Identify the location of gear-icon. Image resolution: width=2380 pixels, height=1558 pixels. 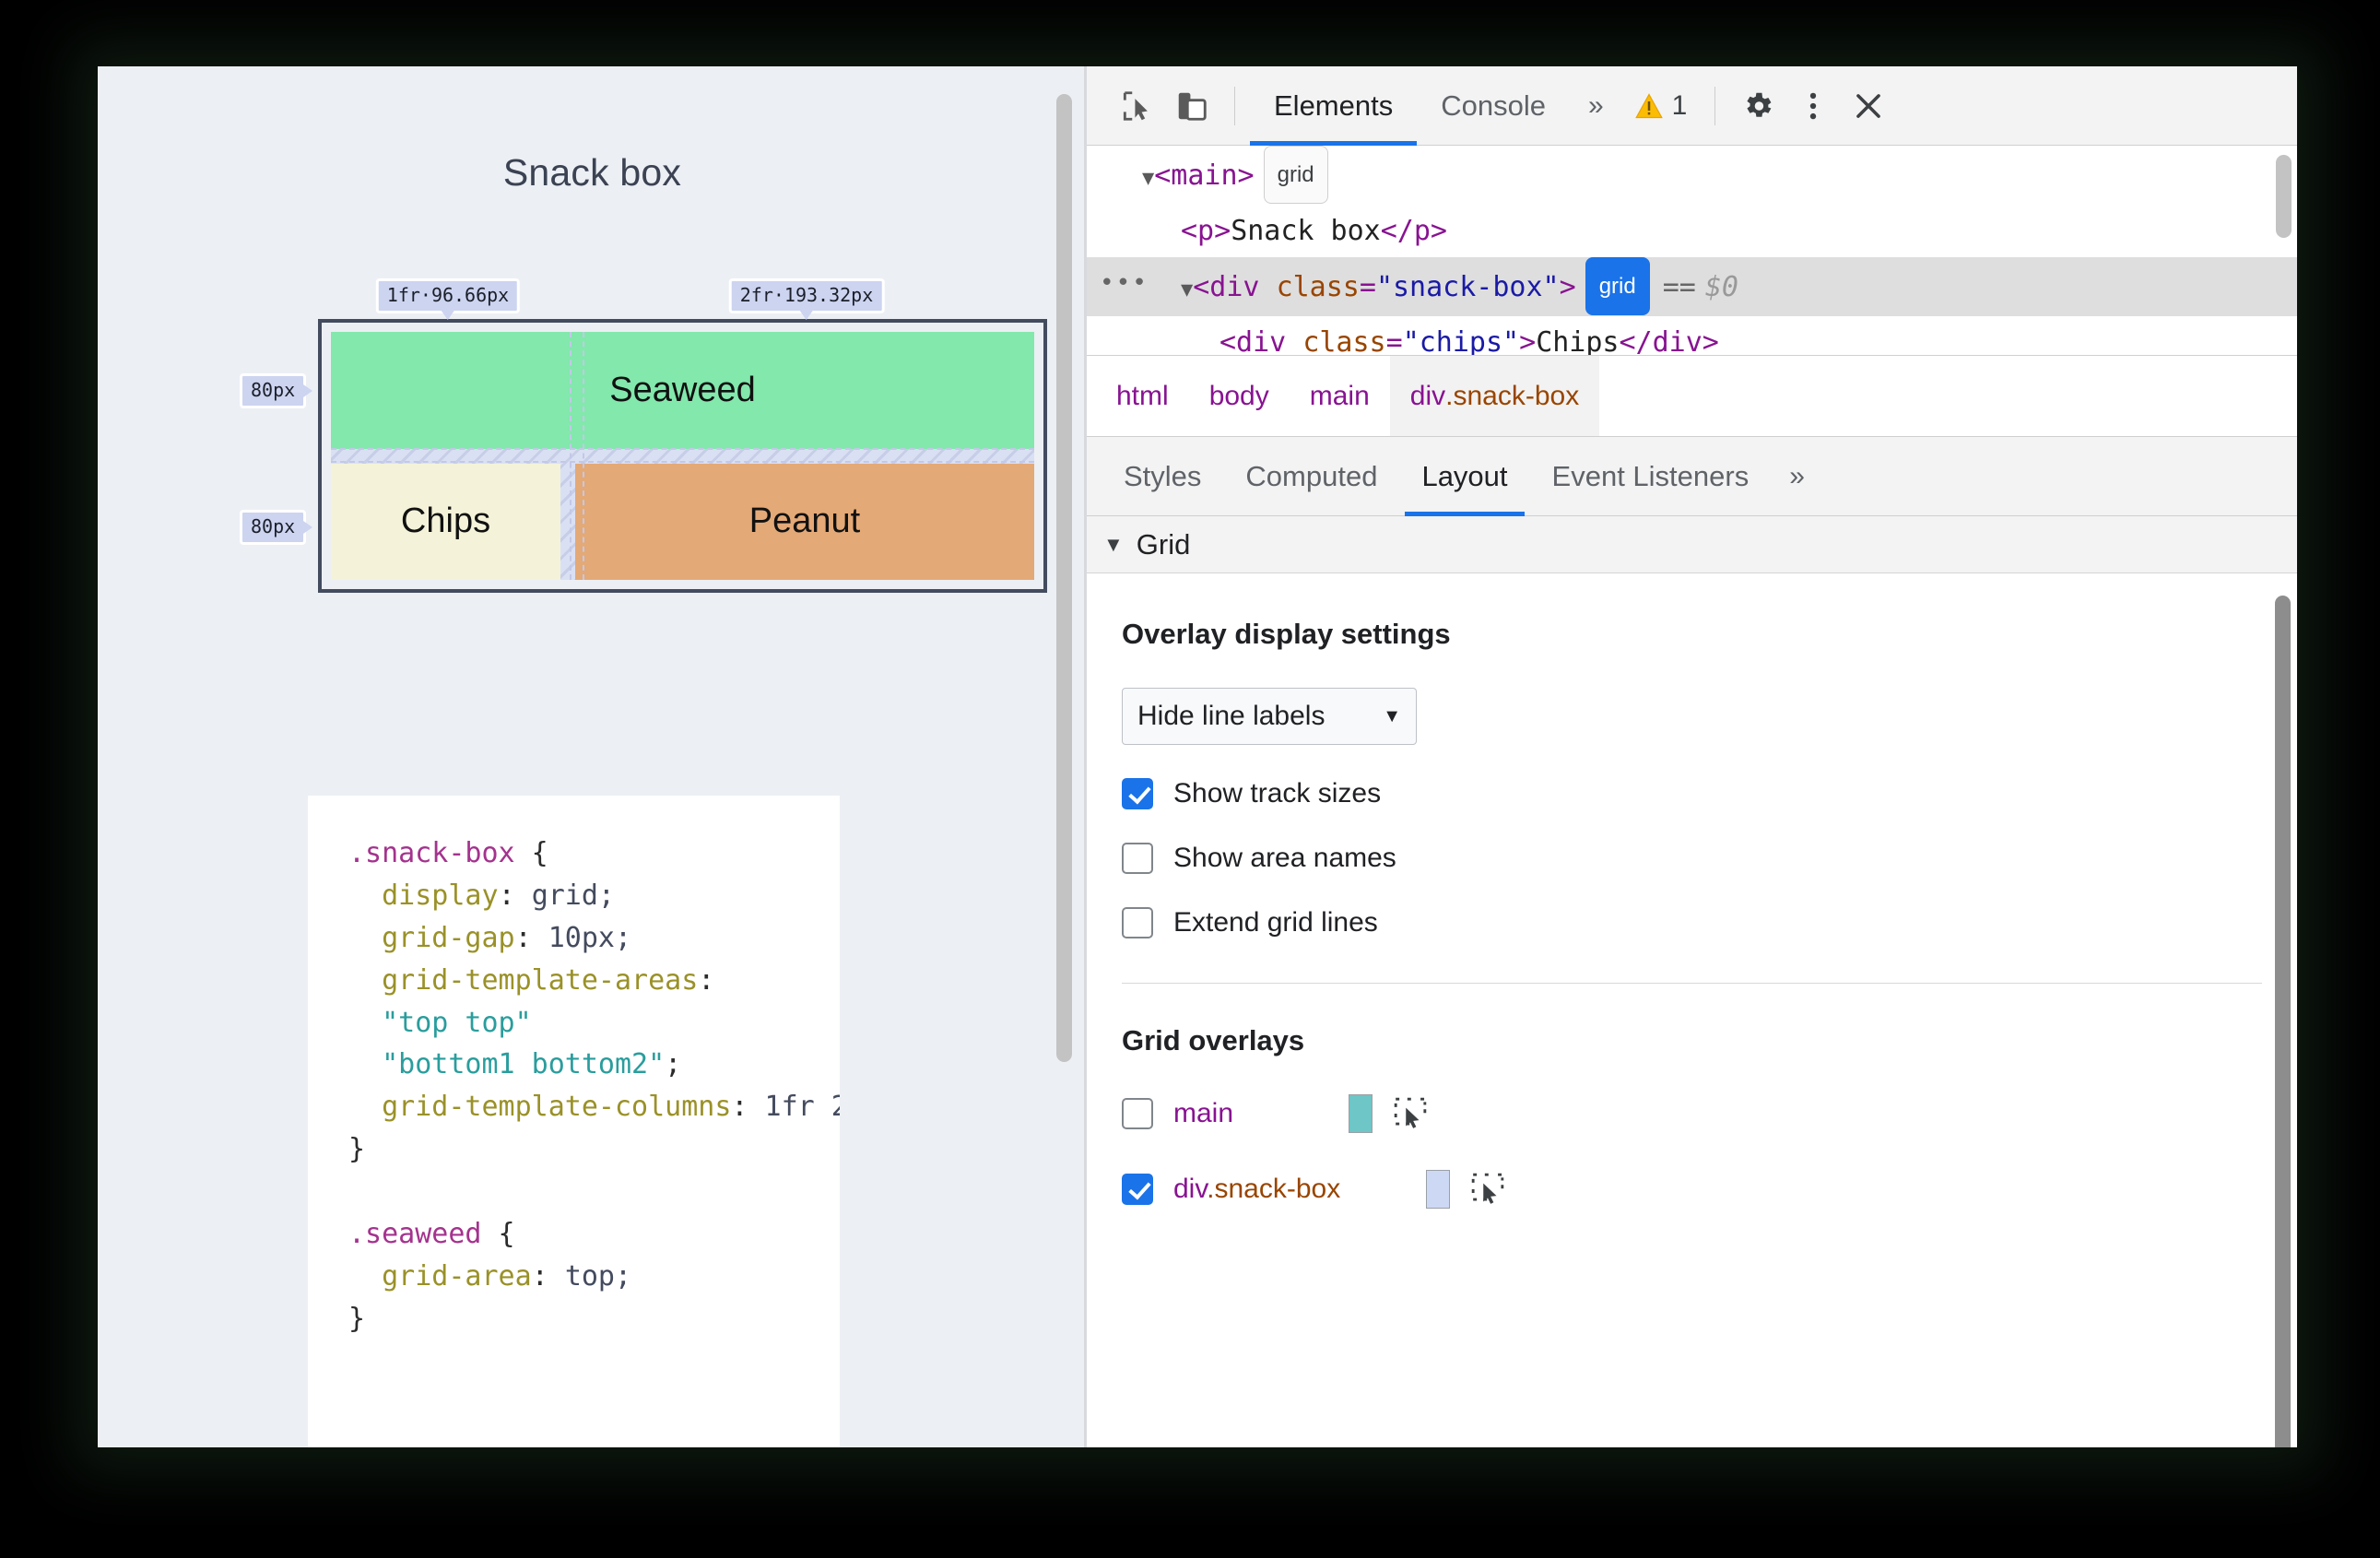
(1757, 106).